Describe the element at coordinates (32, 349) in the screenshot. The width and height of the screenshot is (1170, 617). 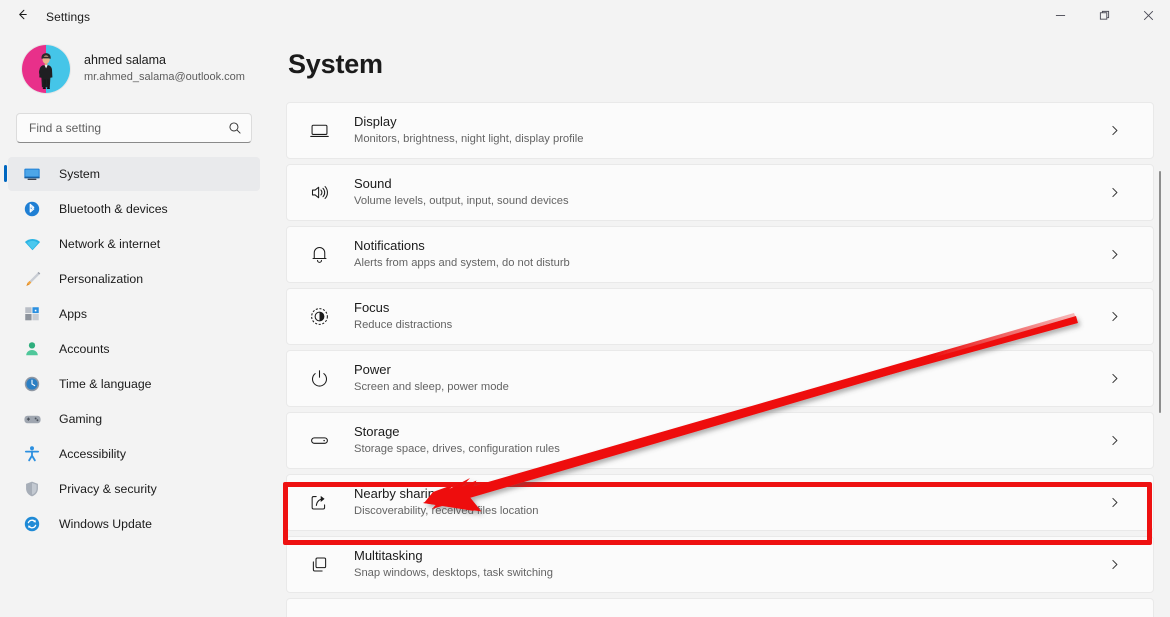
I see `person-icon` at that location.